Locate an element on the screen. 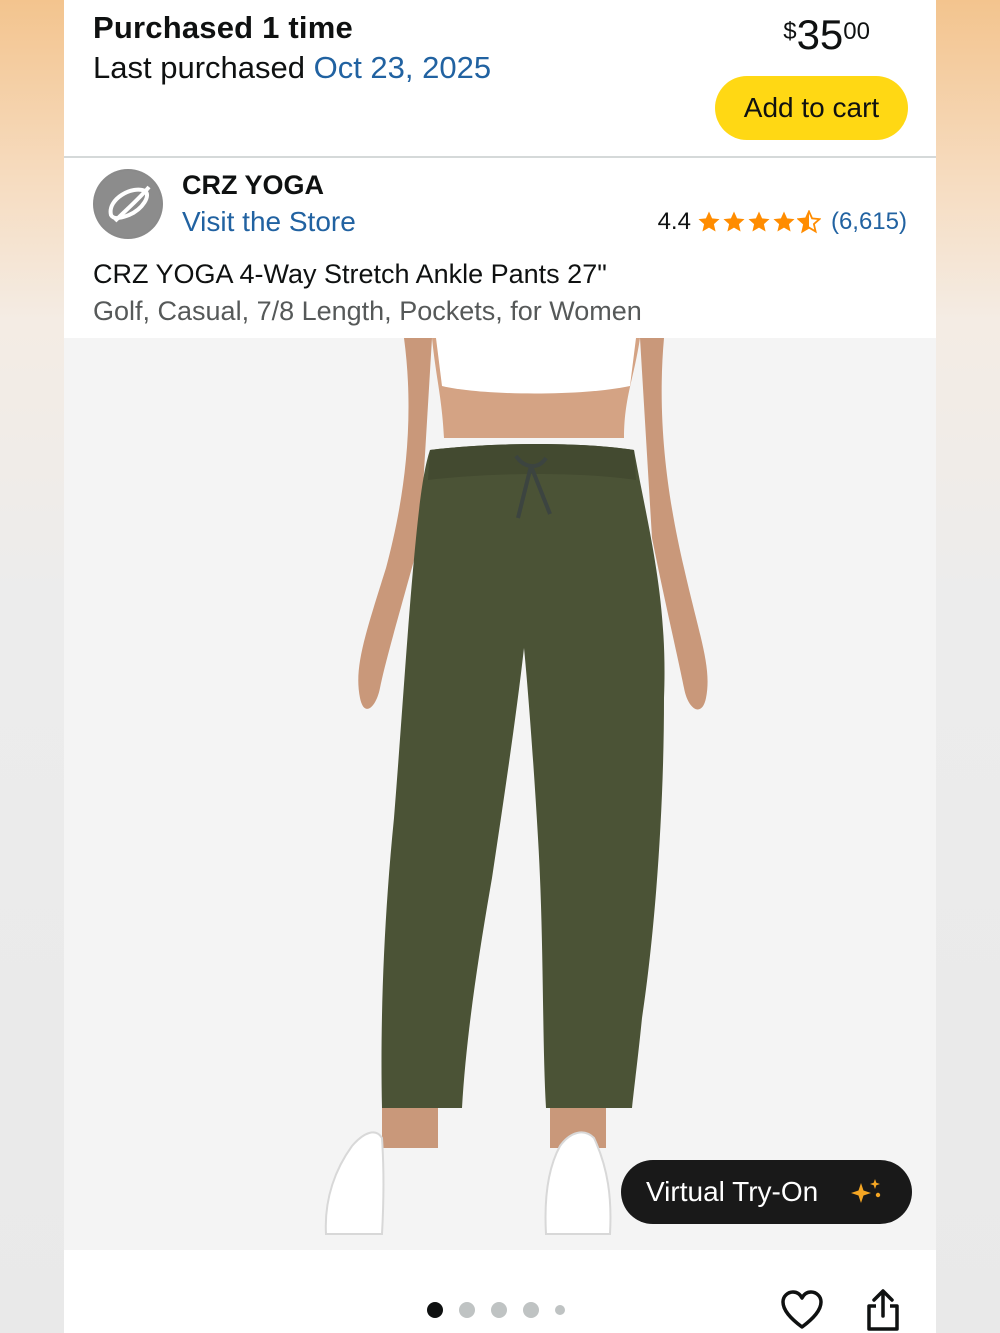  virtual-try-on-button: Virtual Try-On is located at coordinates (766, 1192).